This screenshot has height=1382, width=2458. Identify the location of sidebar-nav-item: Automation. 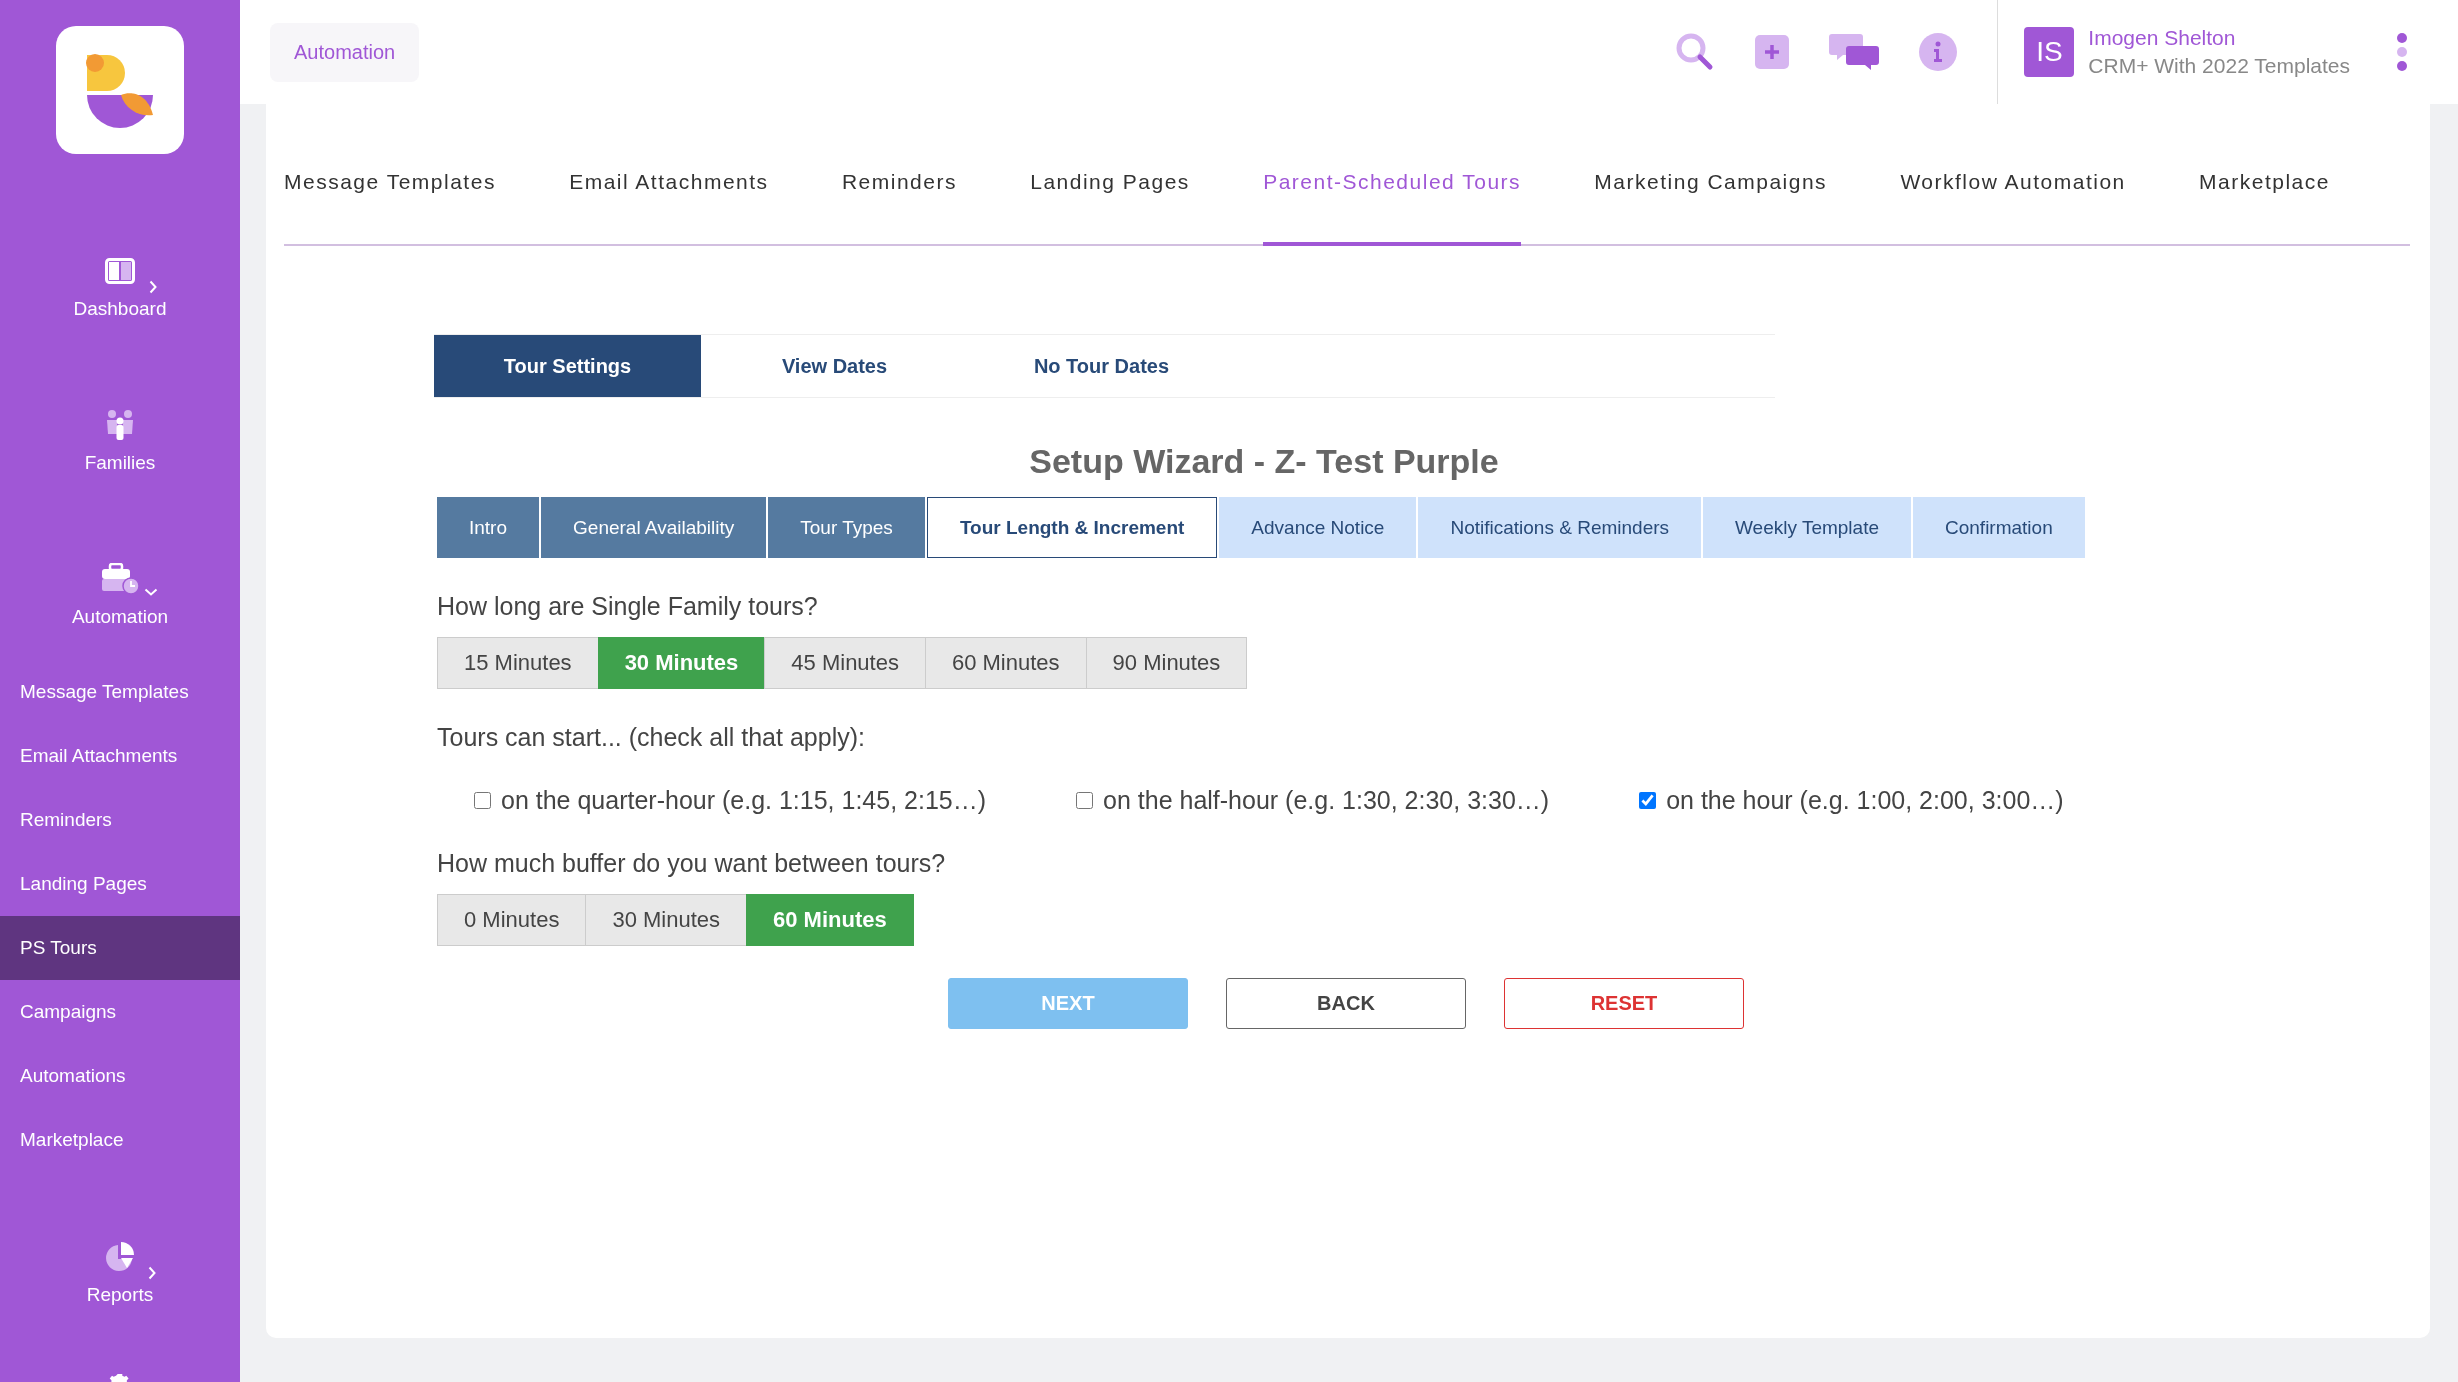
(120, 595).